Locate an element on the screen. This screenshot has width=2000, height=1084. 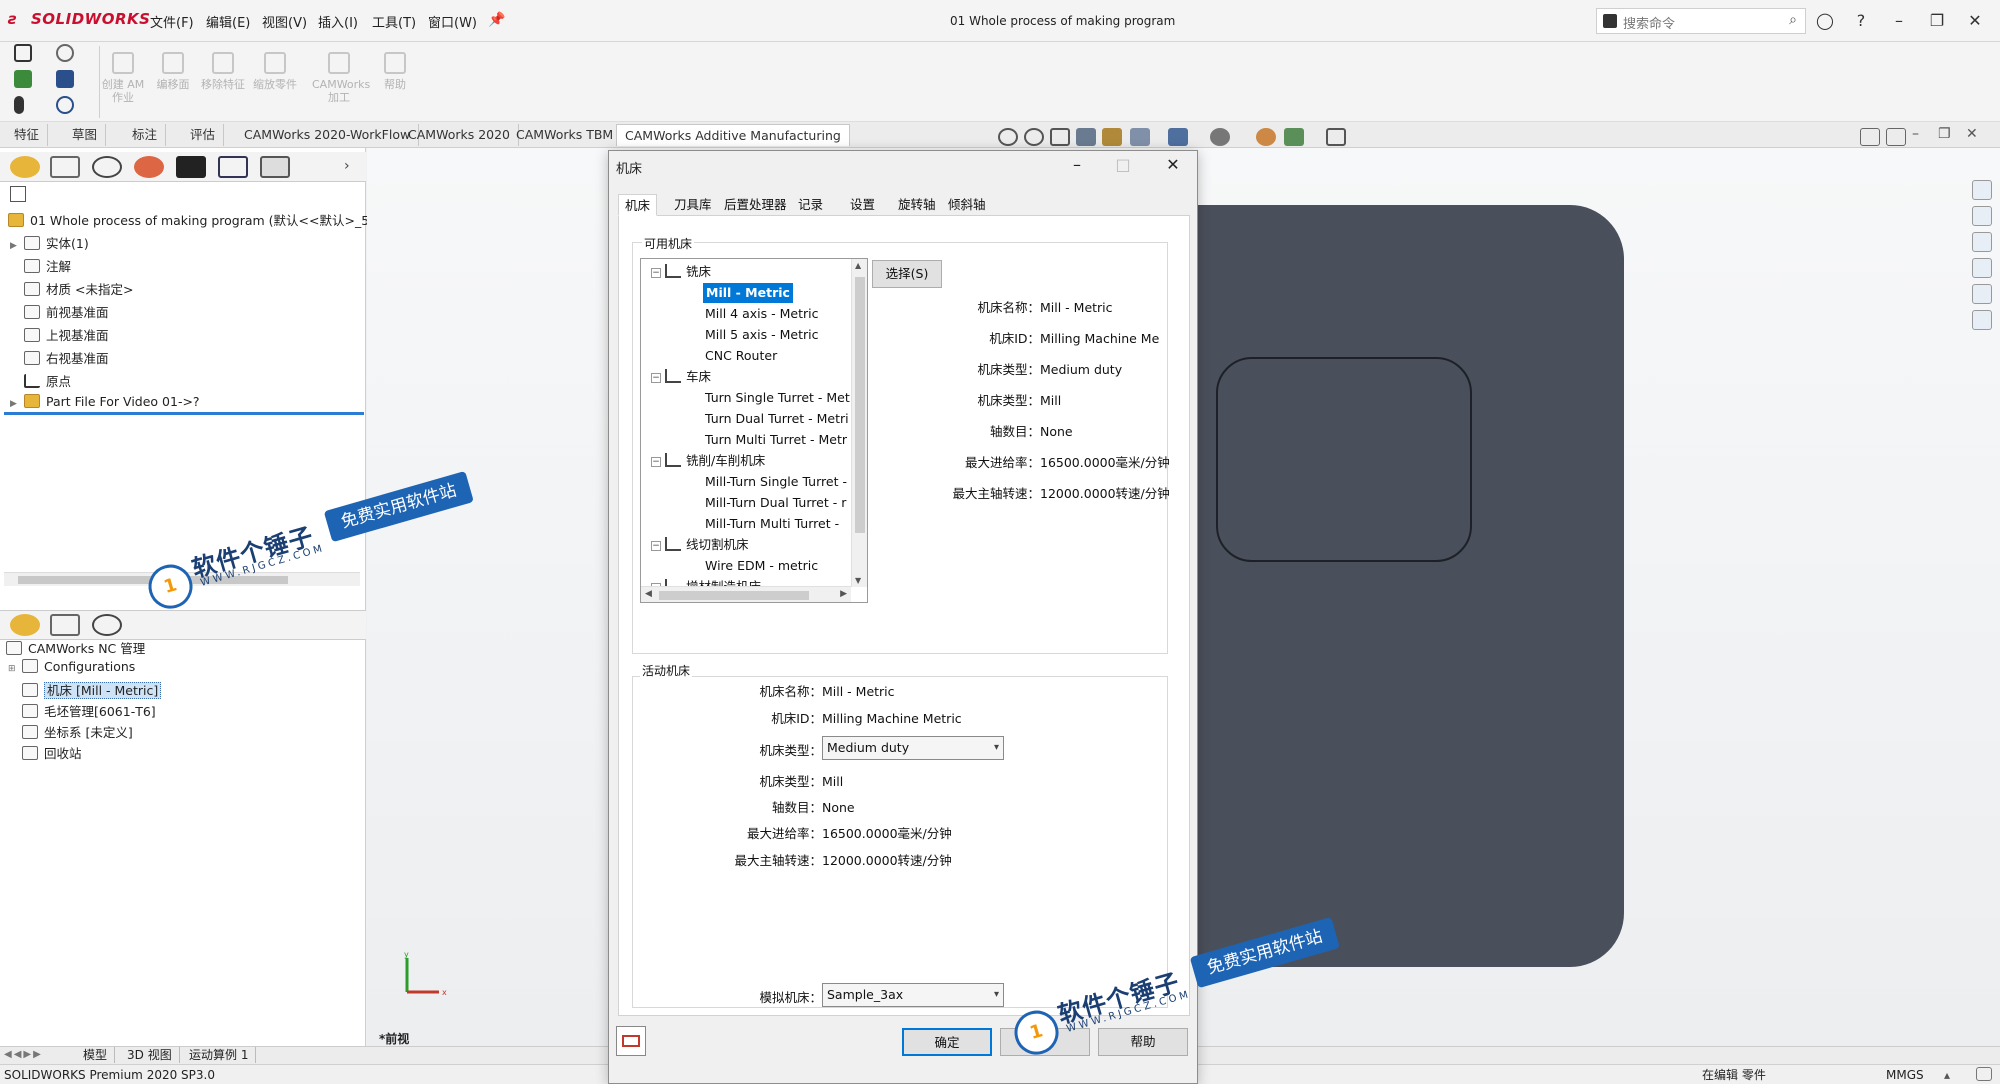
section-view-icon is located at coordinates (1086, 137).